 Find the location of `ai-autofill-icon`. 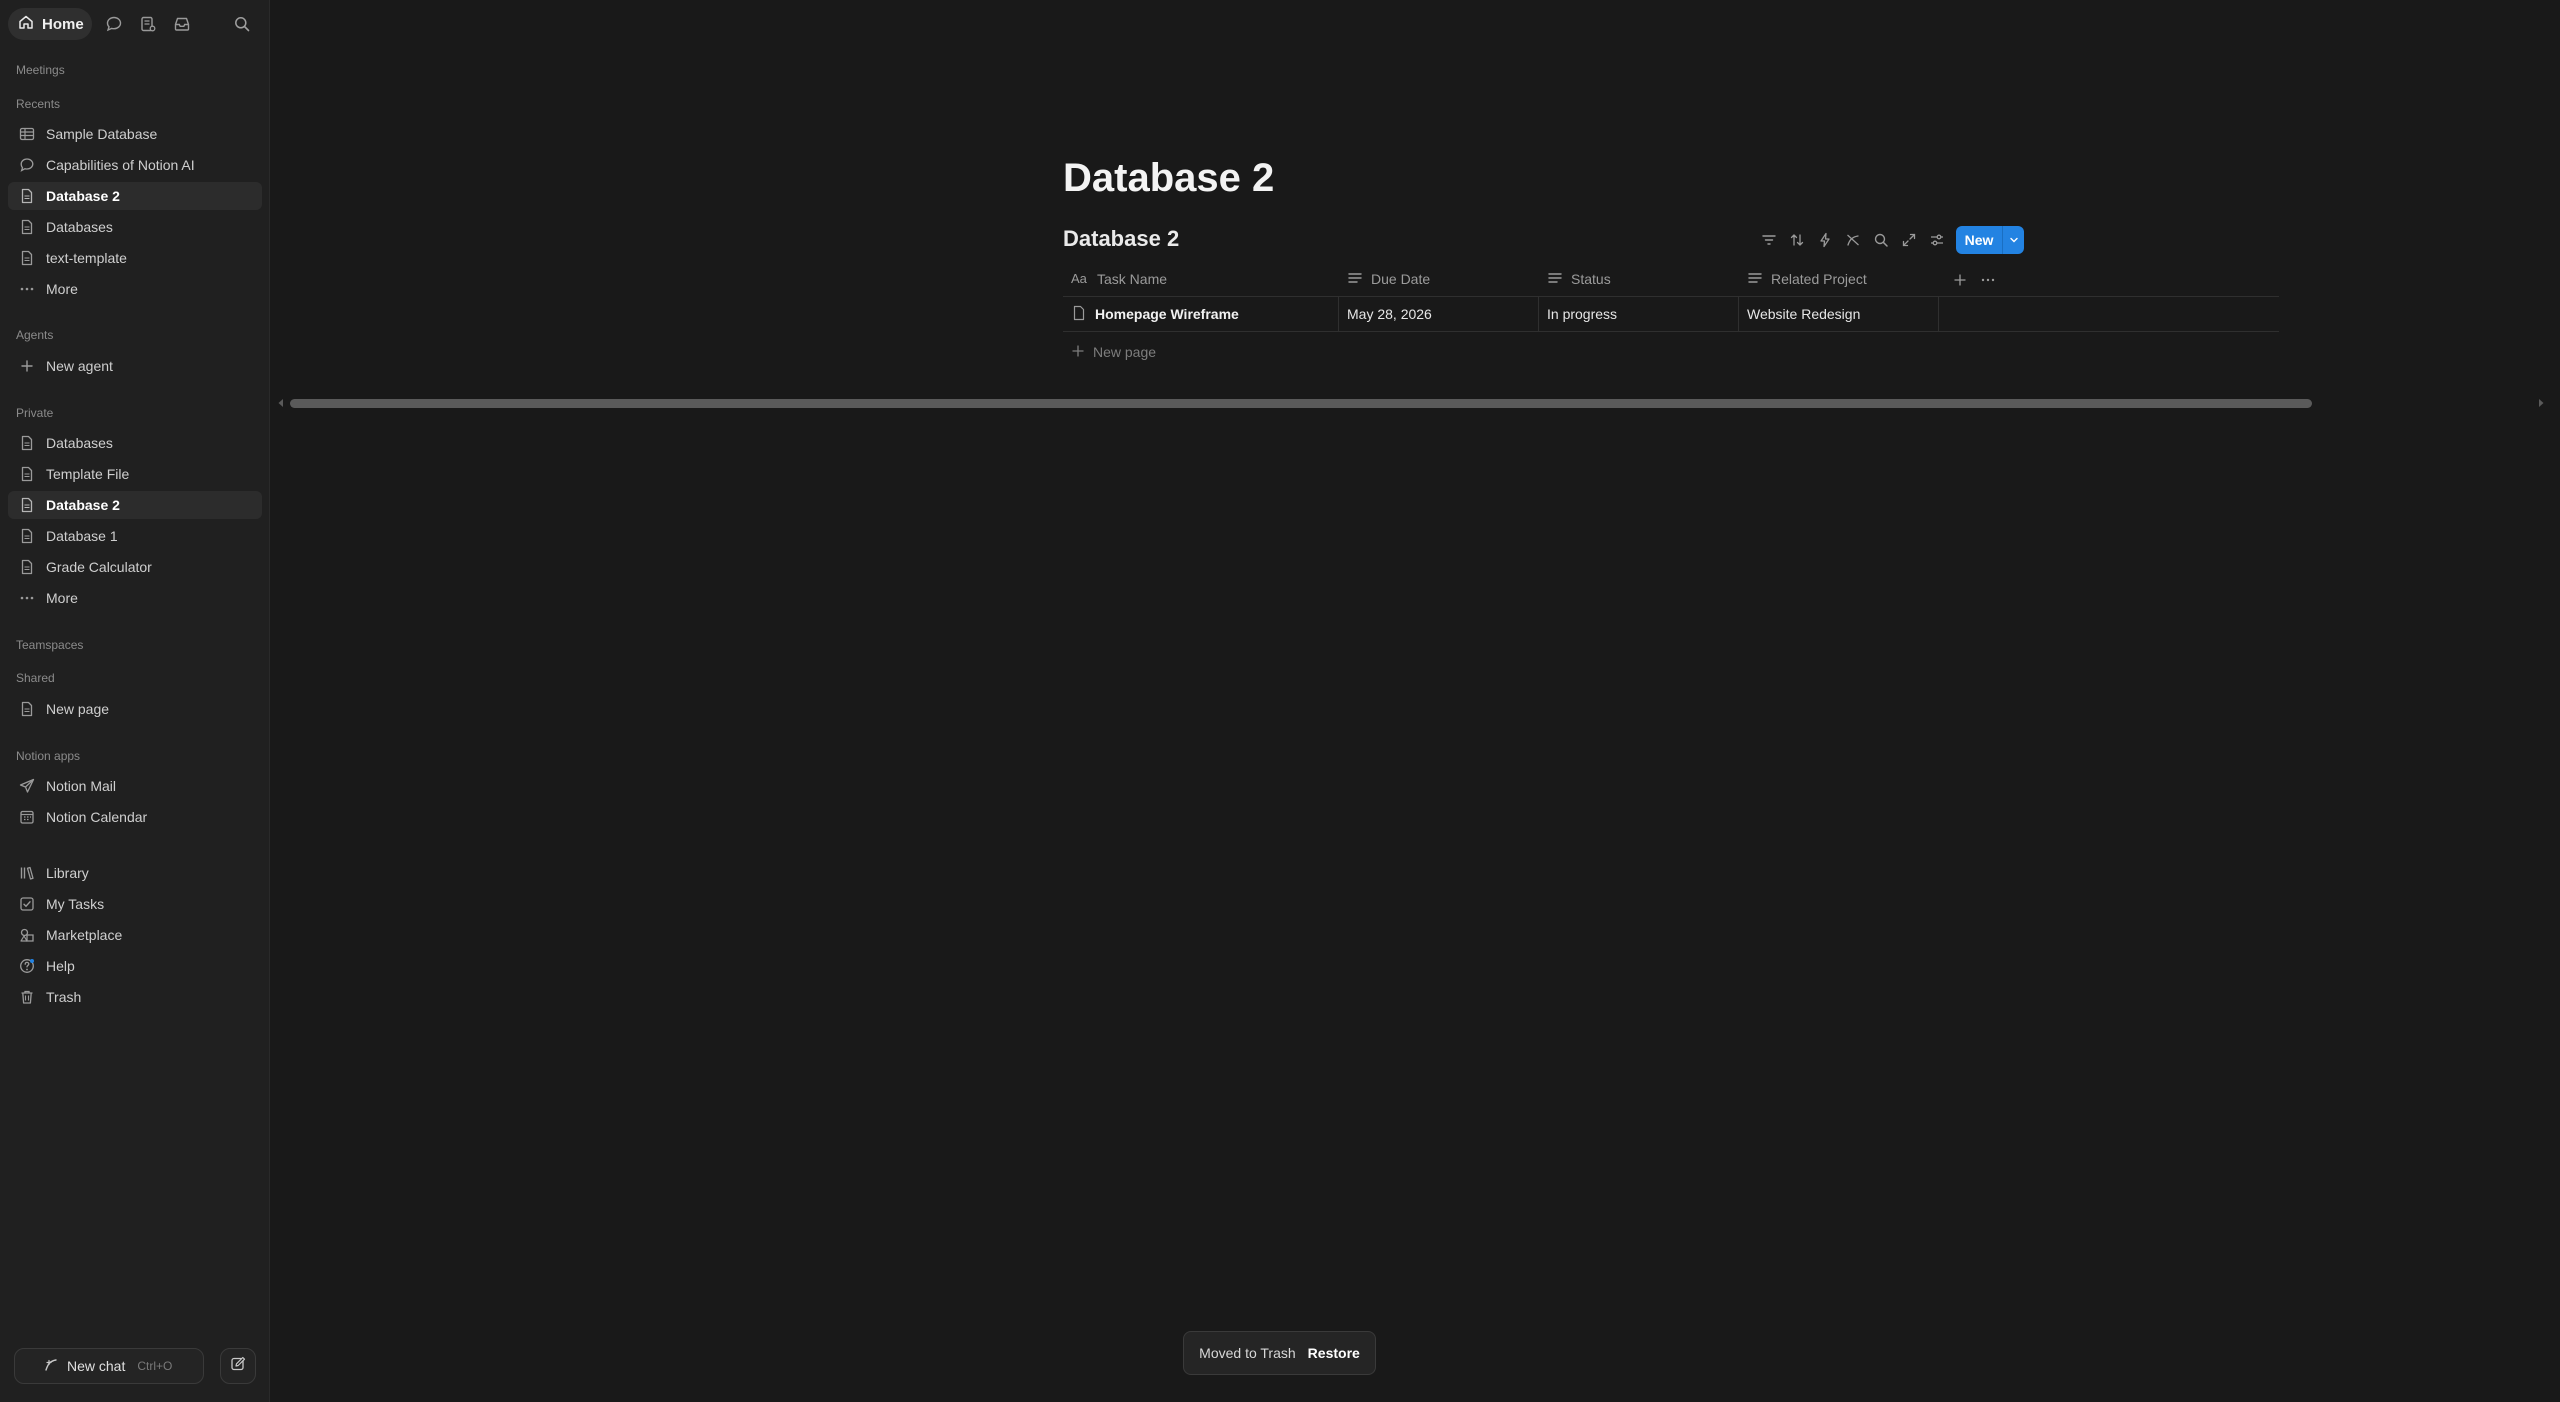

ai-autofill-icon is located at coordinates (1853, 240).